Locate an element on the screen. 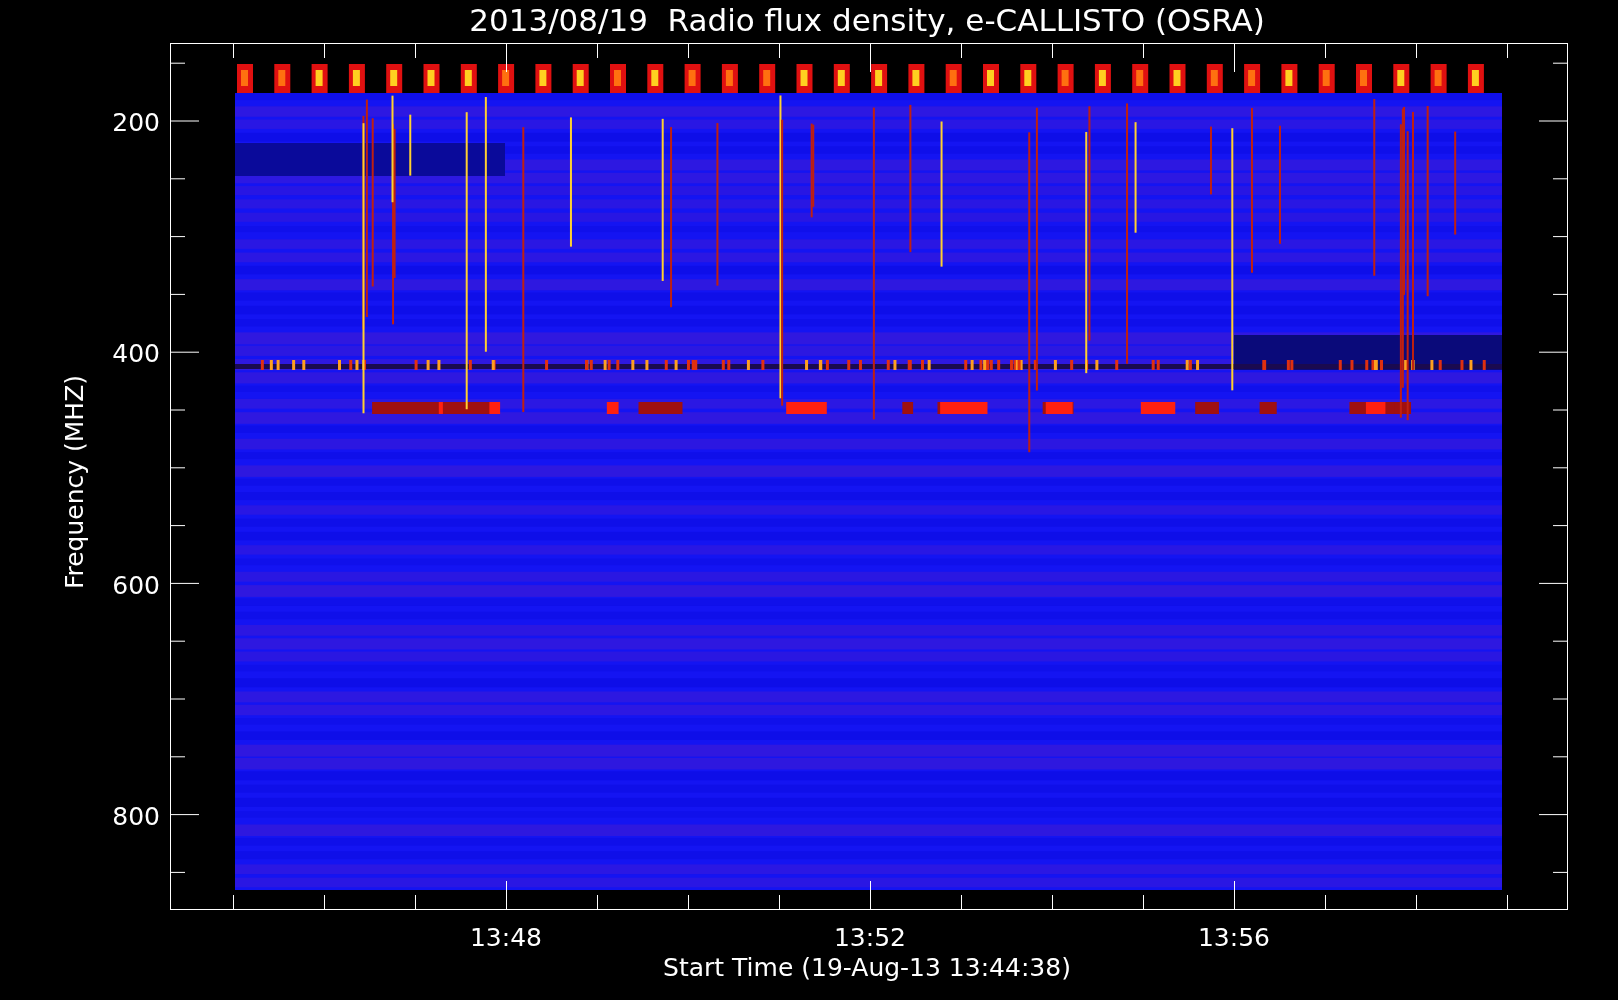 Image resolution: width=1618 pixels, height=1000 pixels. axis-label: Start Time (19-Aug-13 13:44:38) is located at coordinates (867, 967).